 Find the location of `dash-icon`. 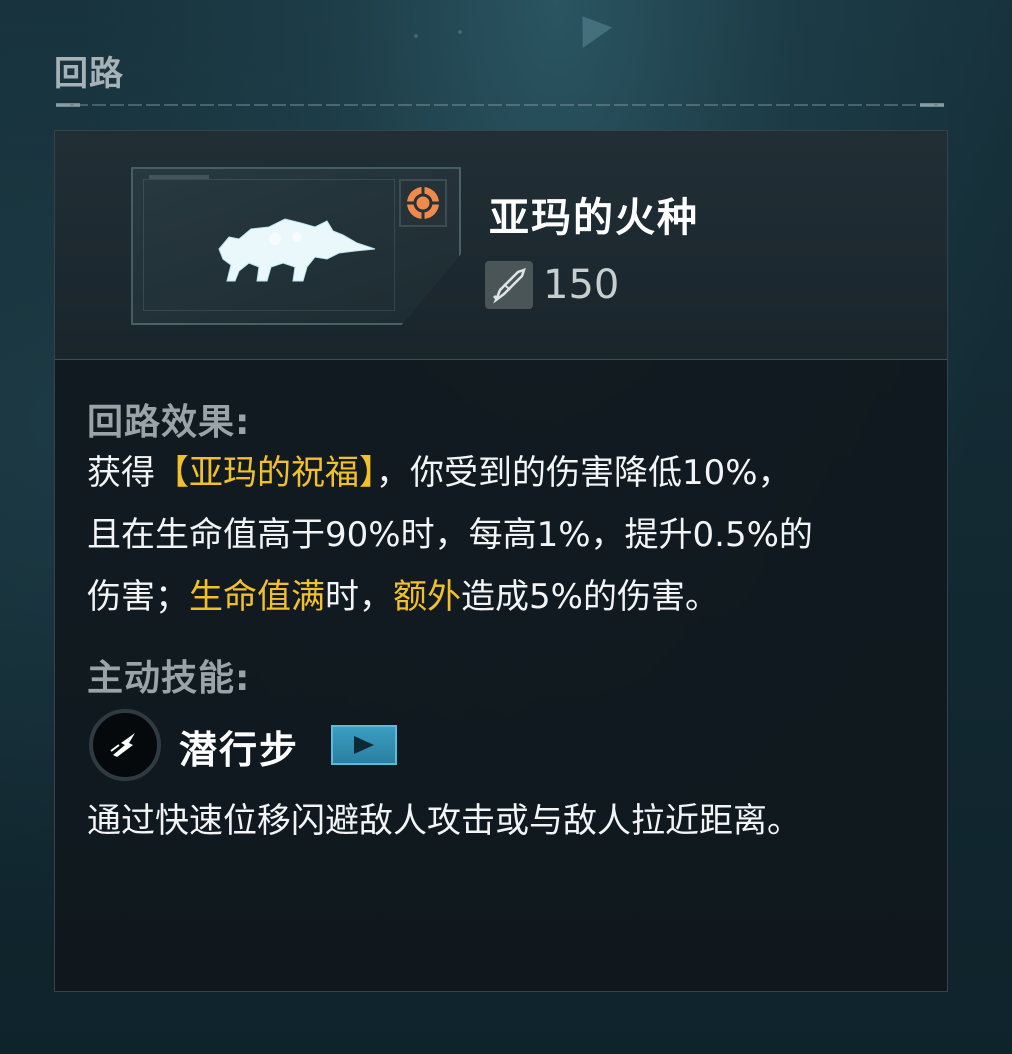

dash-icon is located at coordinates (122, 745).